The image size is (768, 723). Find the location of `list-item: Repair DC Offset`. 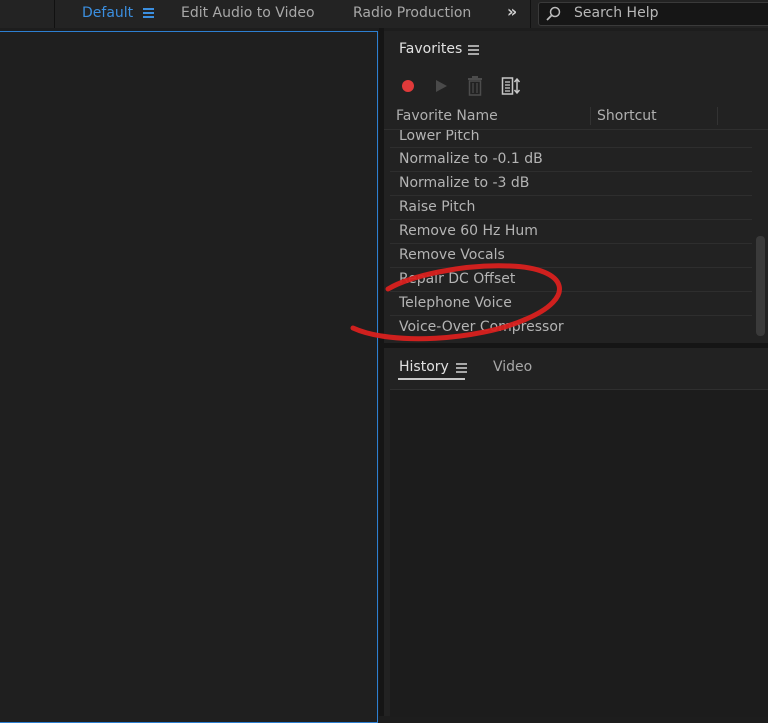

list-item: Repair DC Offset is located at coordinates (571, 280).